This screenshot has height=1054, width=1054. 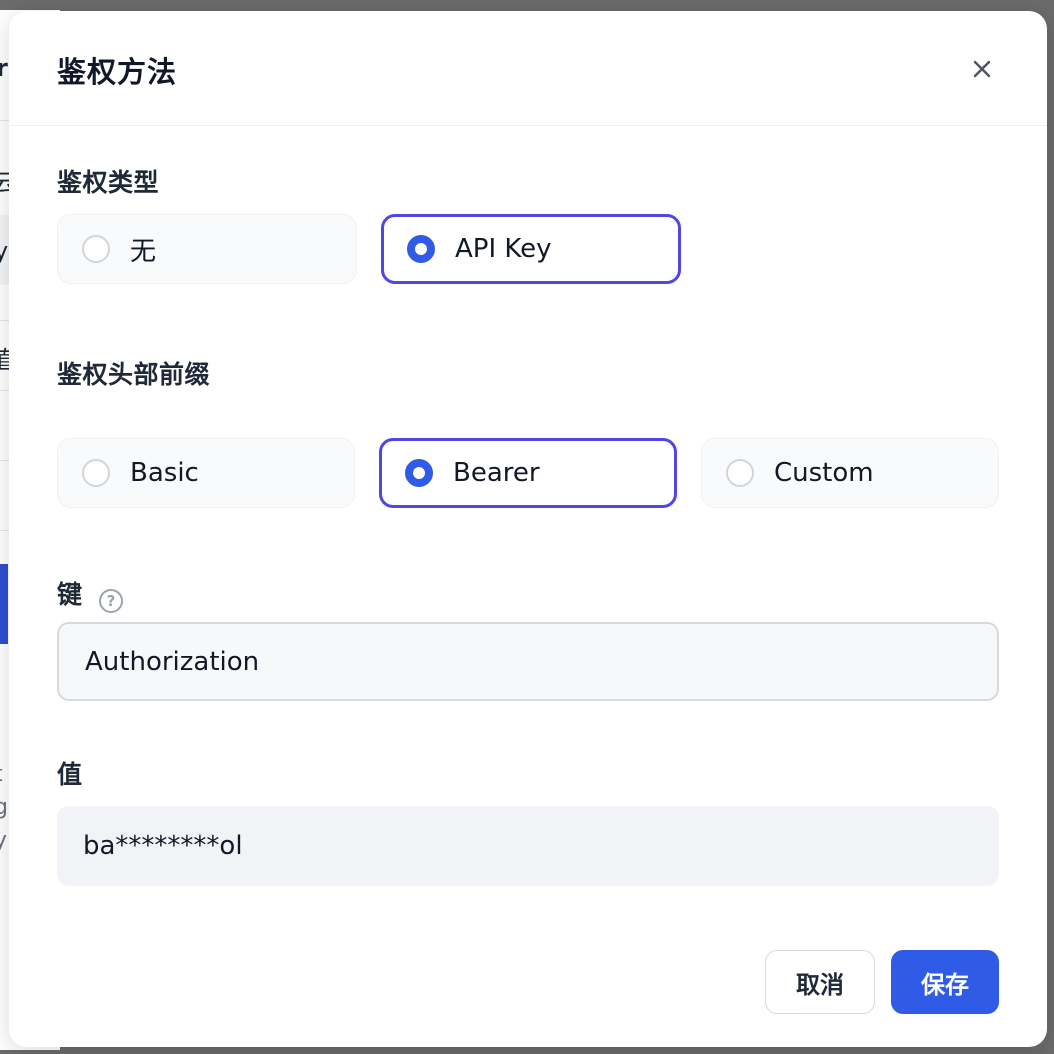 What do you see at coordinates (945, 982) in the screenshot?
I see `save-button: 保存` at bounding box center [945, 982].